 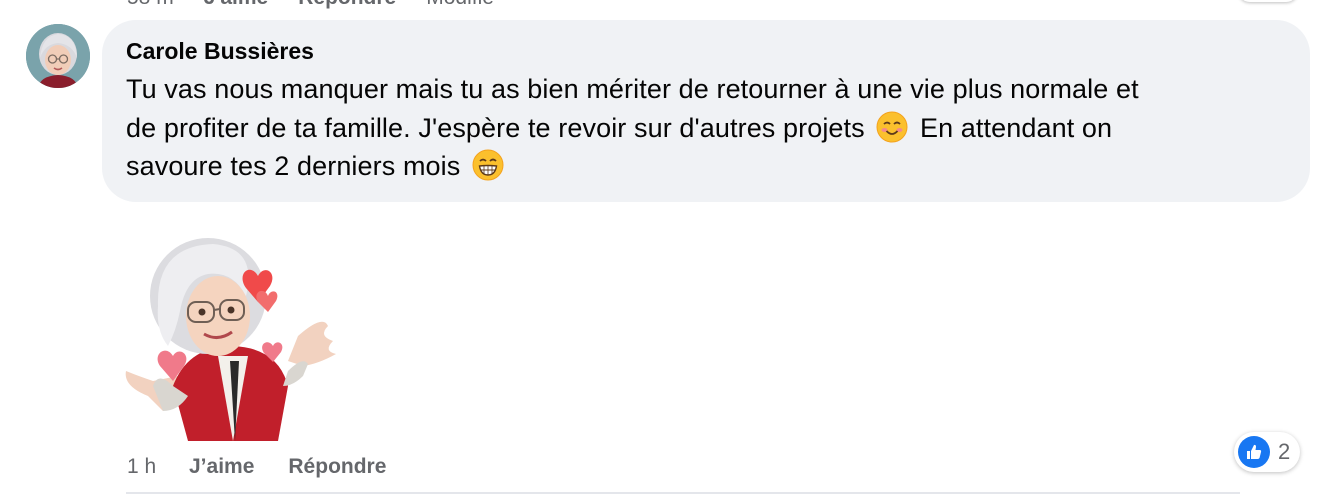 I want to click on previous-edited-label: Modifié, so click(x=460, y=5).